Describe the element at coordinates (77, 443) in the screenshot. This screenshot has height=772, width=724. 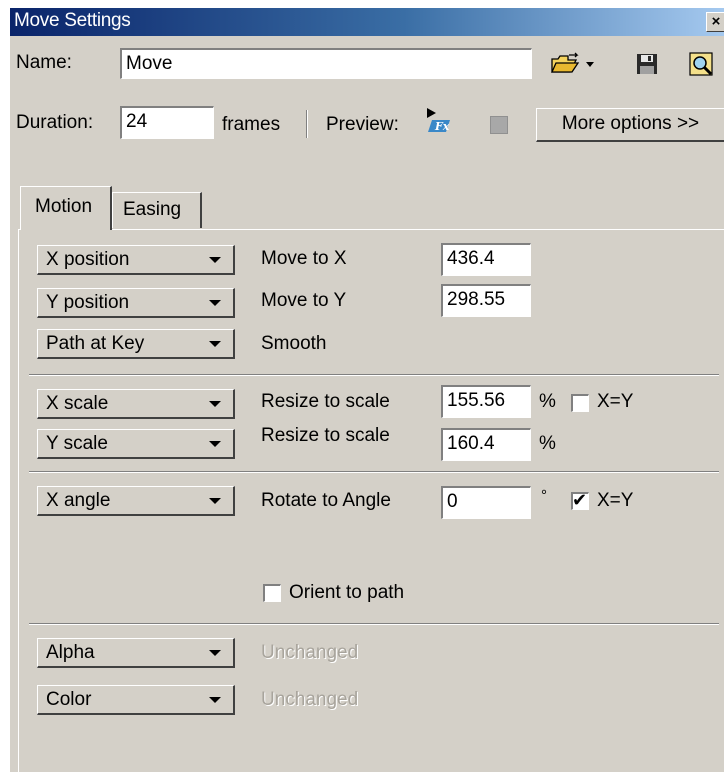
I see `y-scale-dropdown-label: Y scale` at that location.